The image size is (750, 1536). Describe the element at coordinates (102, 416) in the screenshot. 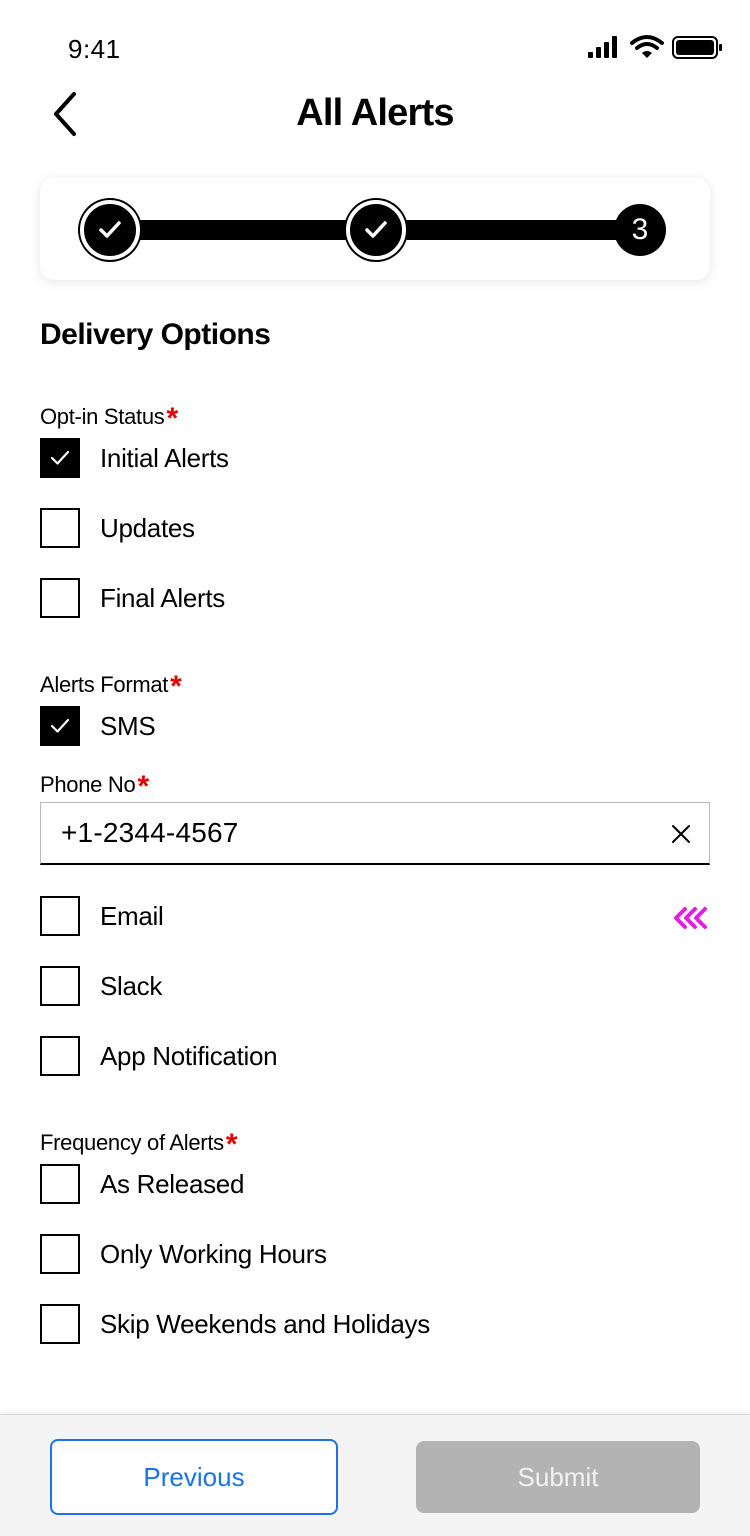

I see `opt-in-status-text: Opt-in Status` at that location.